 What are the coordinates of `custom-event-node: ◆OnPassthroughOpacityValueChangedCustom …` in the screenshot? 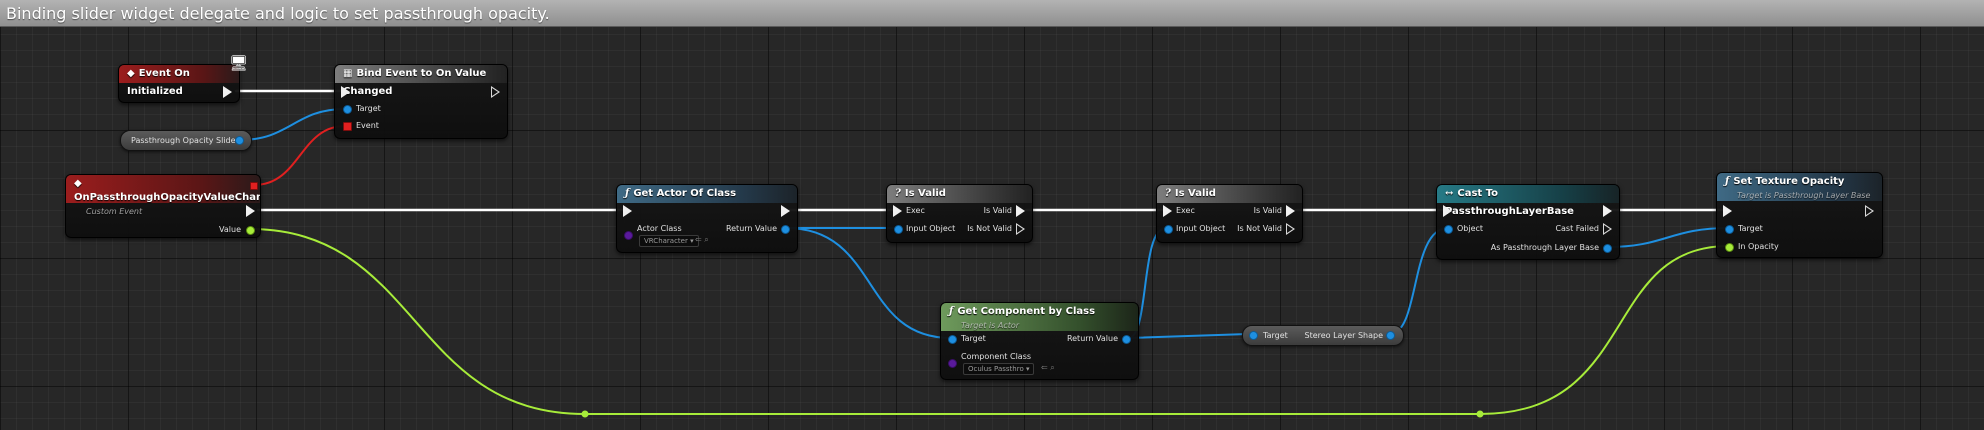 It's located at (163, 206).